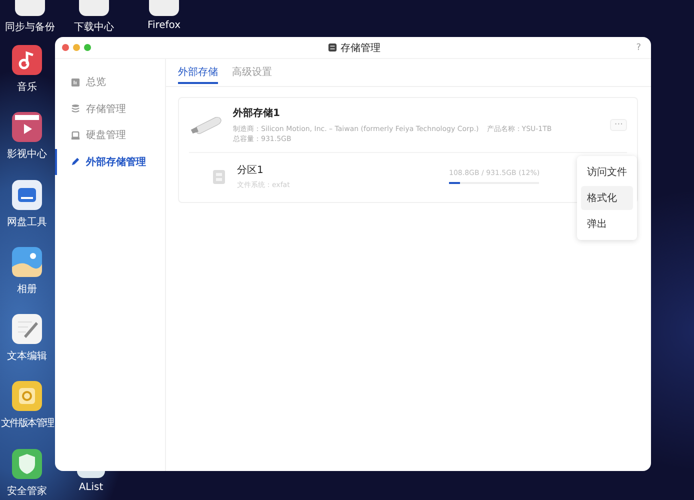 The image size is (694, 500). Describe the element at coordinates (332, 47) in the screenshot. I see `storage-app-icon` at that location.